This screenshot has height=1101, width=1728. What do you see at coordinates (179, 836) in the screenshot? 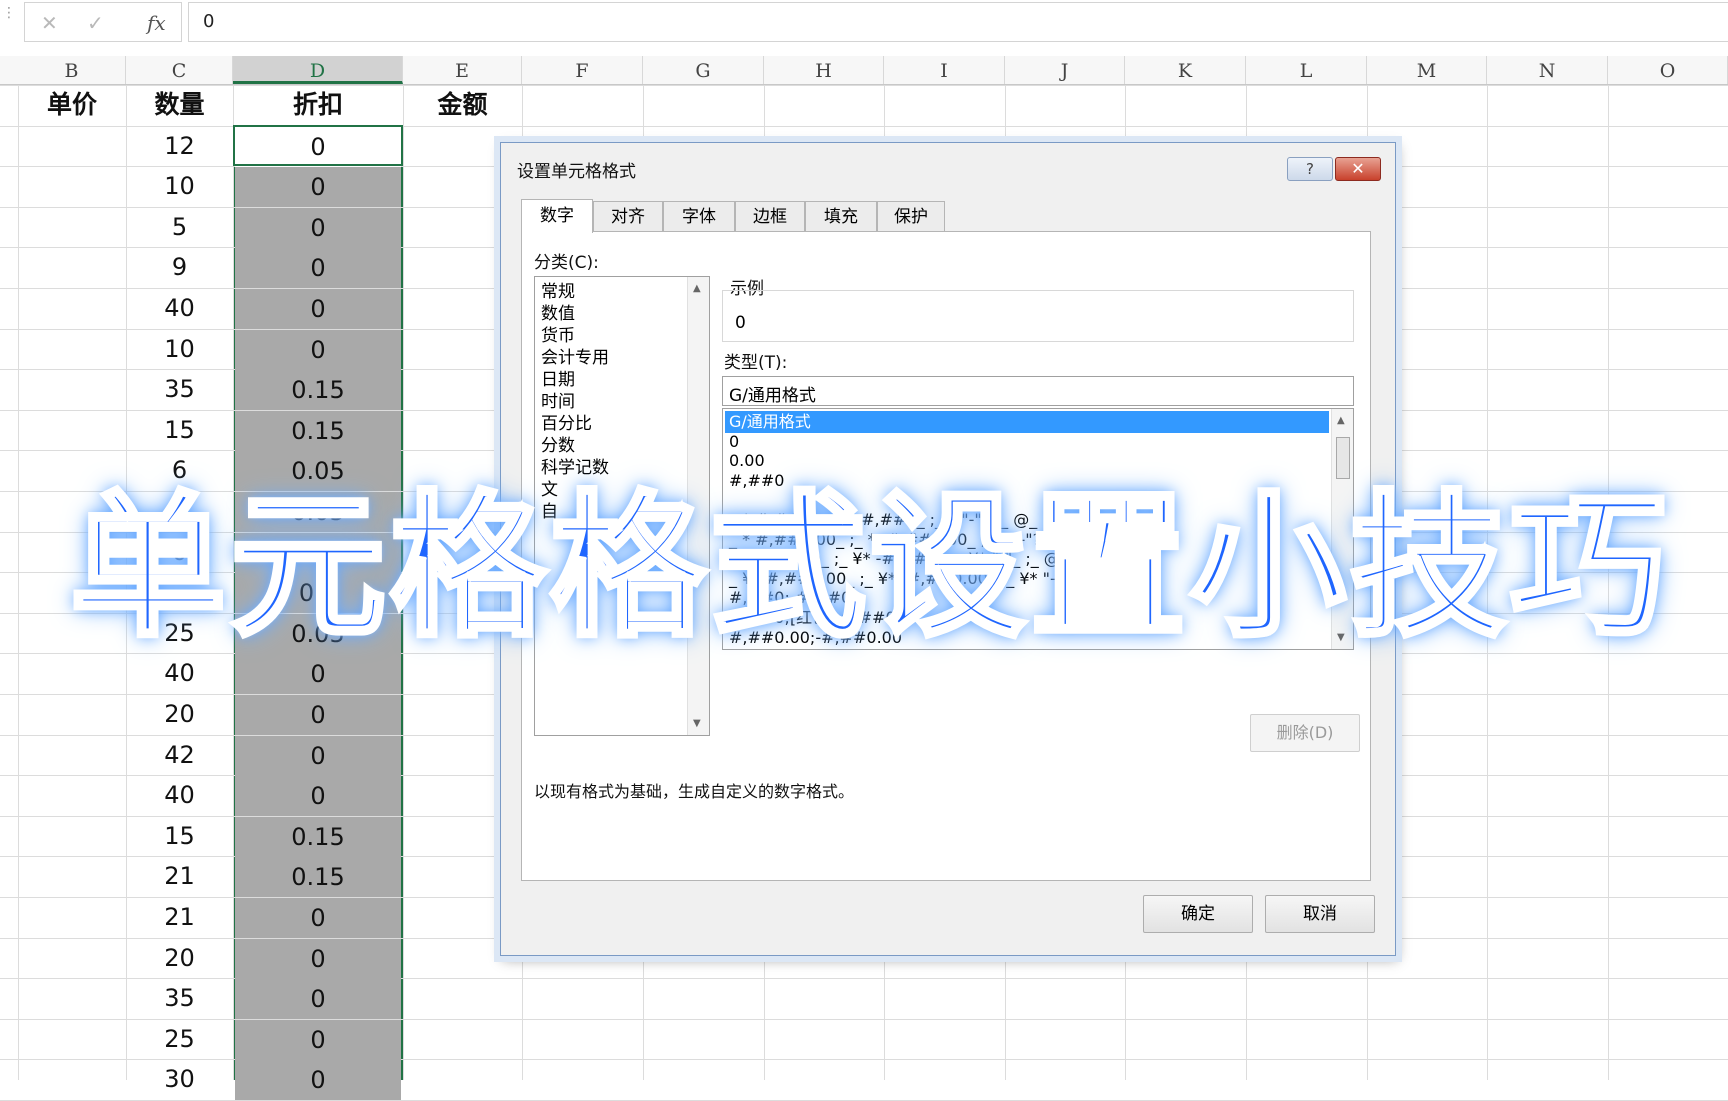
I see `cell-quantity: 15` at bounding box center [179, 836].